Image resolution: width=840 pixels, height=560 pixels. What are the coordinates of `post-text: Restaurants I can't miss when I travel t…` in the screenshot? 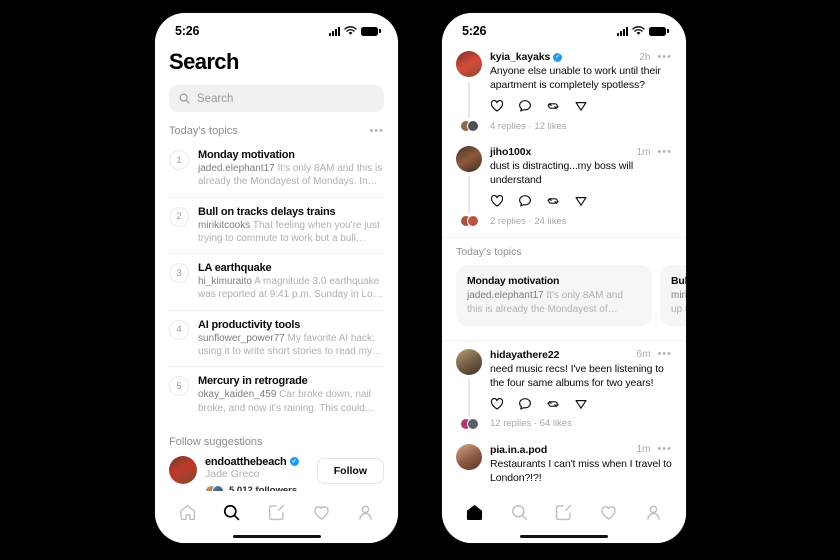 It's located at (581, 471).